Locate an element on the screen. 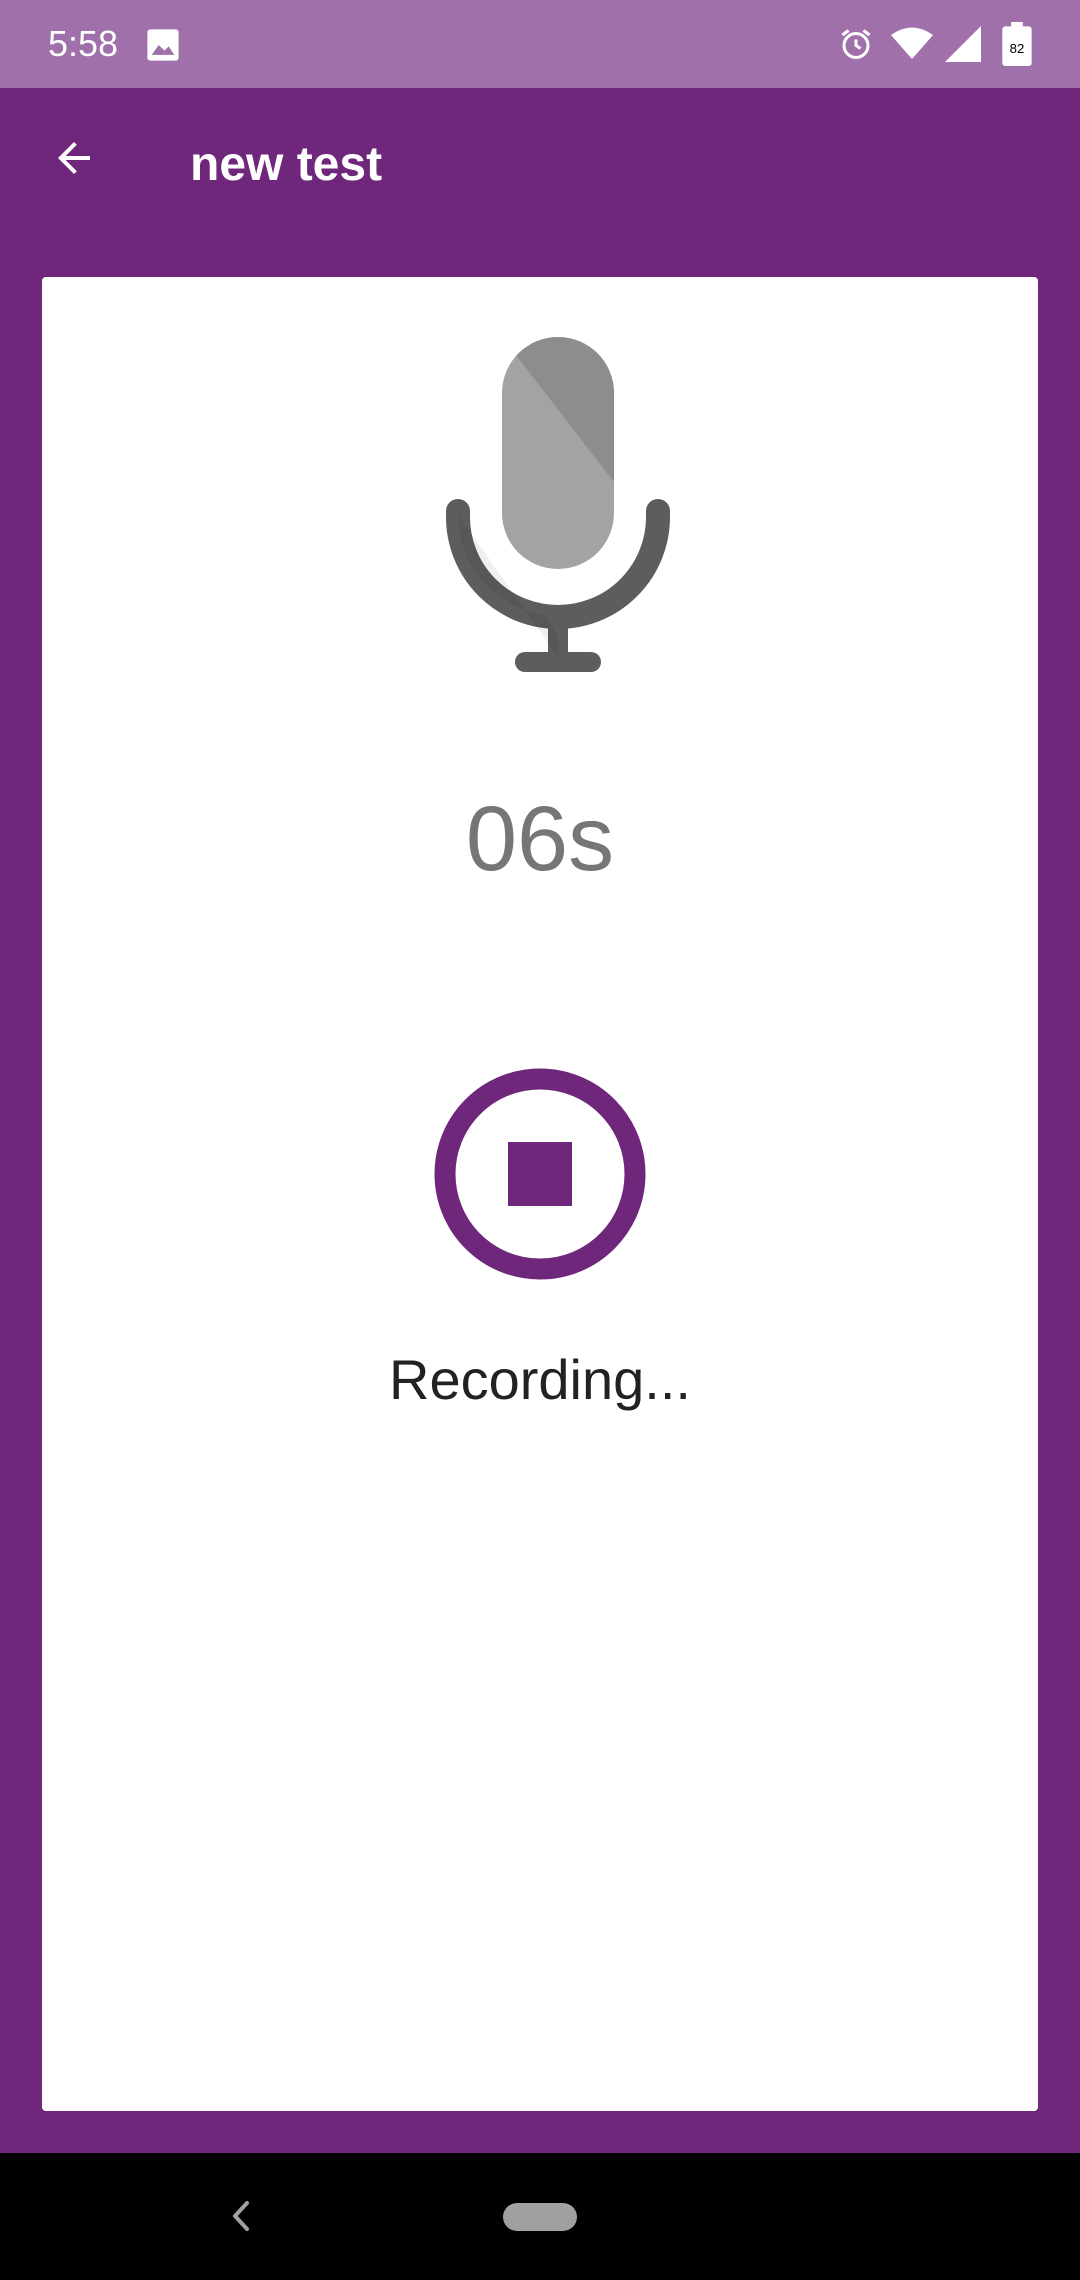 Image resolution: width=1080 pixels, height=2280 pixels. battery-level: 82 is located at coordinates (1017, 48).